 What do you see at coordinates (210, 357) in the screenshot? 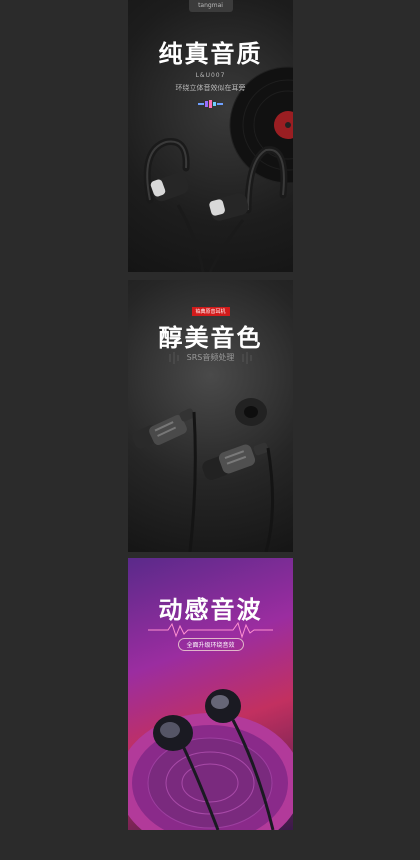
I see `panel-subtitle: SRS音频处理` at bounding box center [210, 357].